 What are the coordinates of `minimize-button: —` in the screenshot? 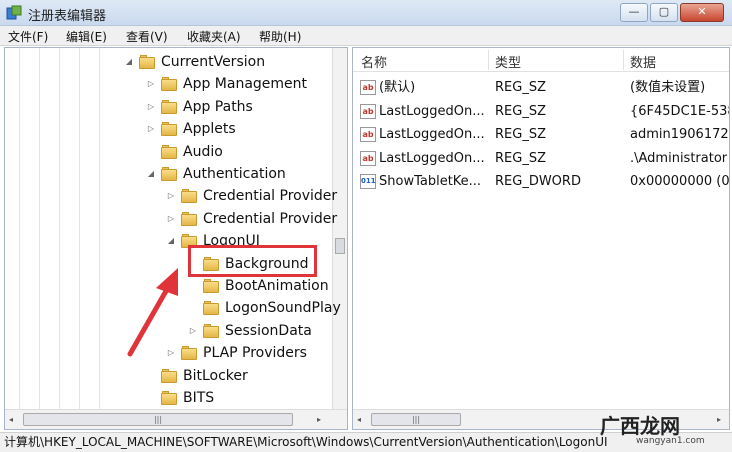 It's located at (634, 12).